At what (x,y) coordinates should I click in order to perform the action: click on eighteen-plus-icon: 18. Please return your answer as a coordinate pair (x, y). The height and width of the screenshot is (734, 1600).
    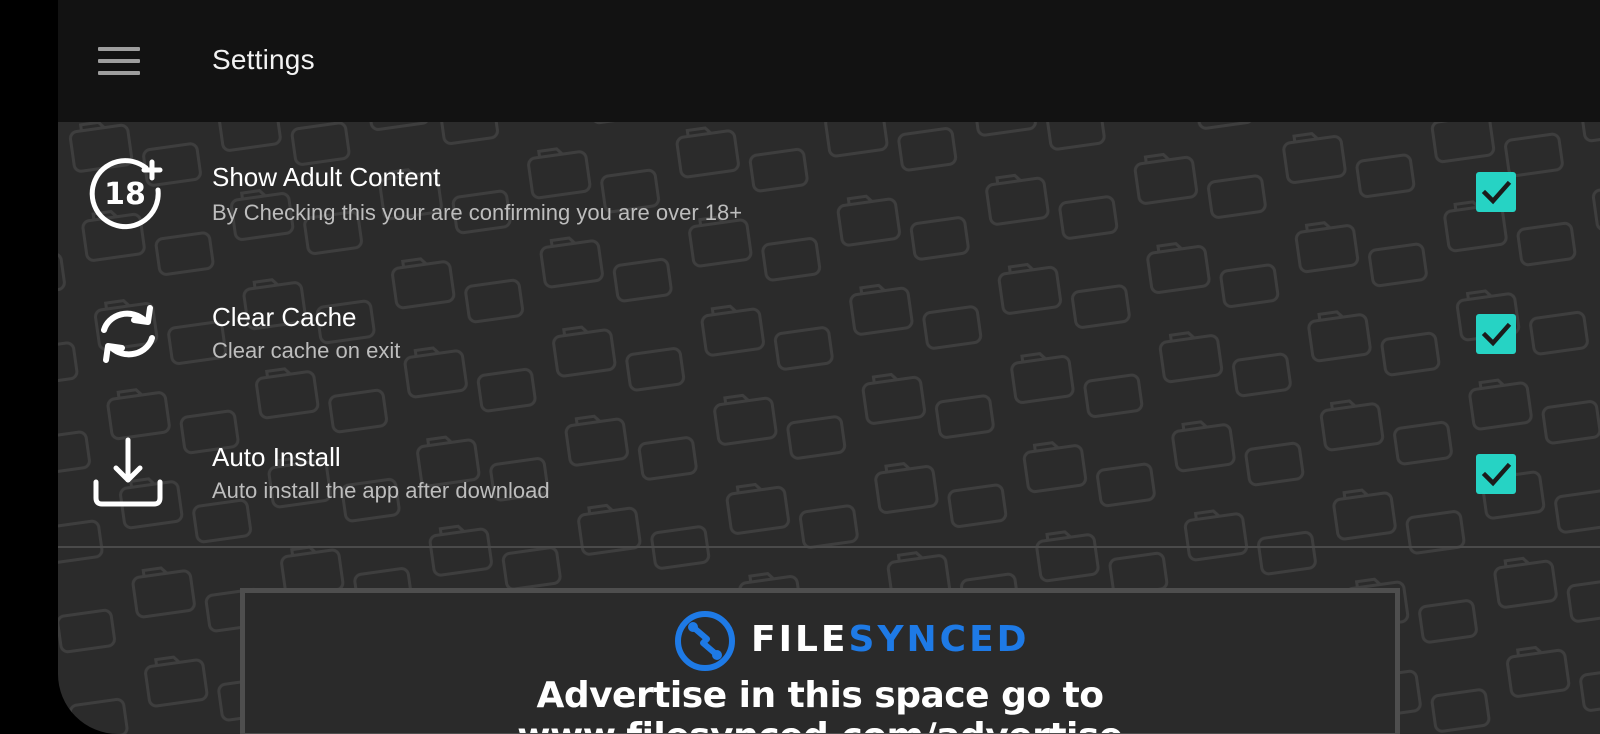
    Looking at the image, I should click on (126, 194).